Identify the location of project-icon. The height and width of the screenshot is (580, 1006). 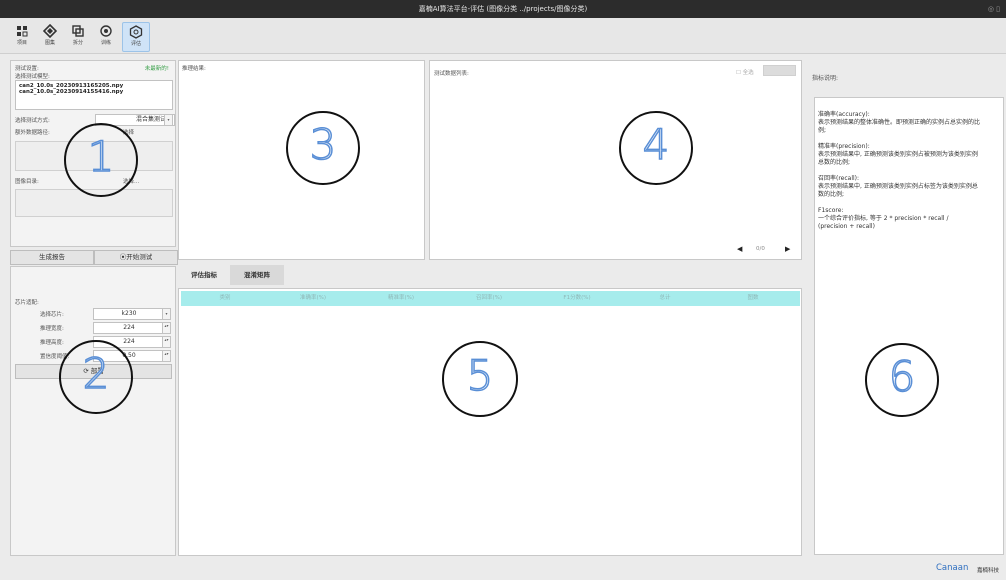
(22, 31).